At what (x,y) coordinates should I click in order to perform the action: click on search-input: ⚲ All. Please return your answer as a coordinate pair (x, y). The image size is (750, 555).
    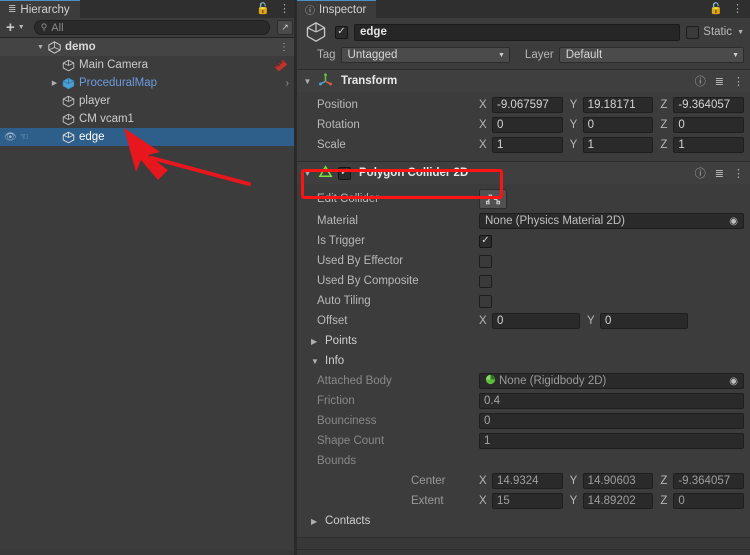
    Looking at the image, I should click on (151, 27).